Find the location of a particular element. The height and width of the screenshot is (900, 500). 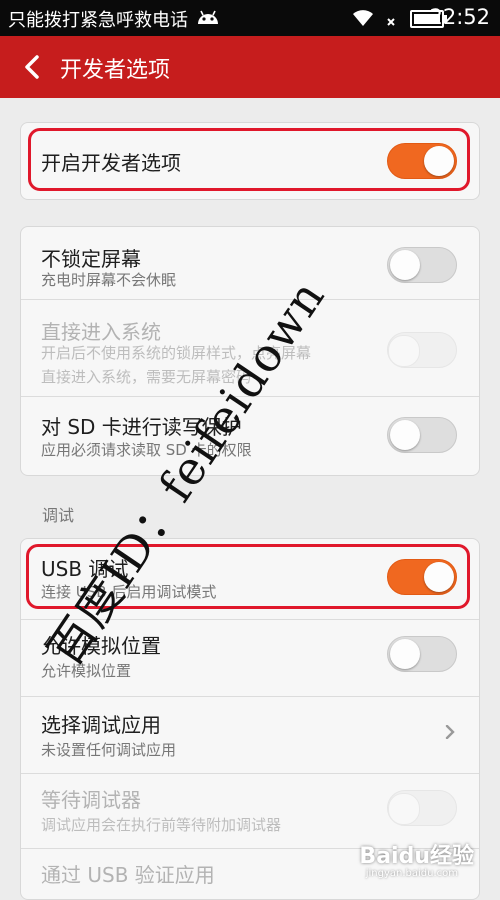

baidu-logo-url: jingyan.baidu.com is located at coordinates (411, 873).